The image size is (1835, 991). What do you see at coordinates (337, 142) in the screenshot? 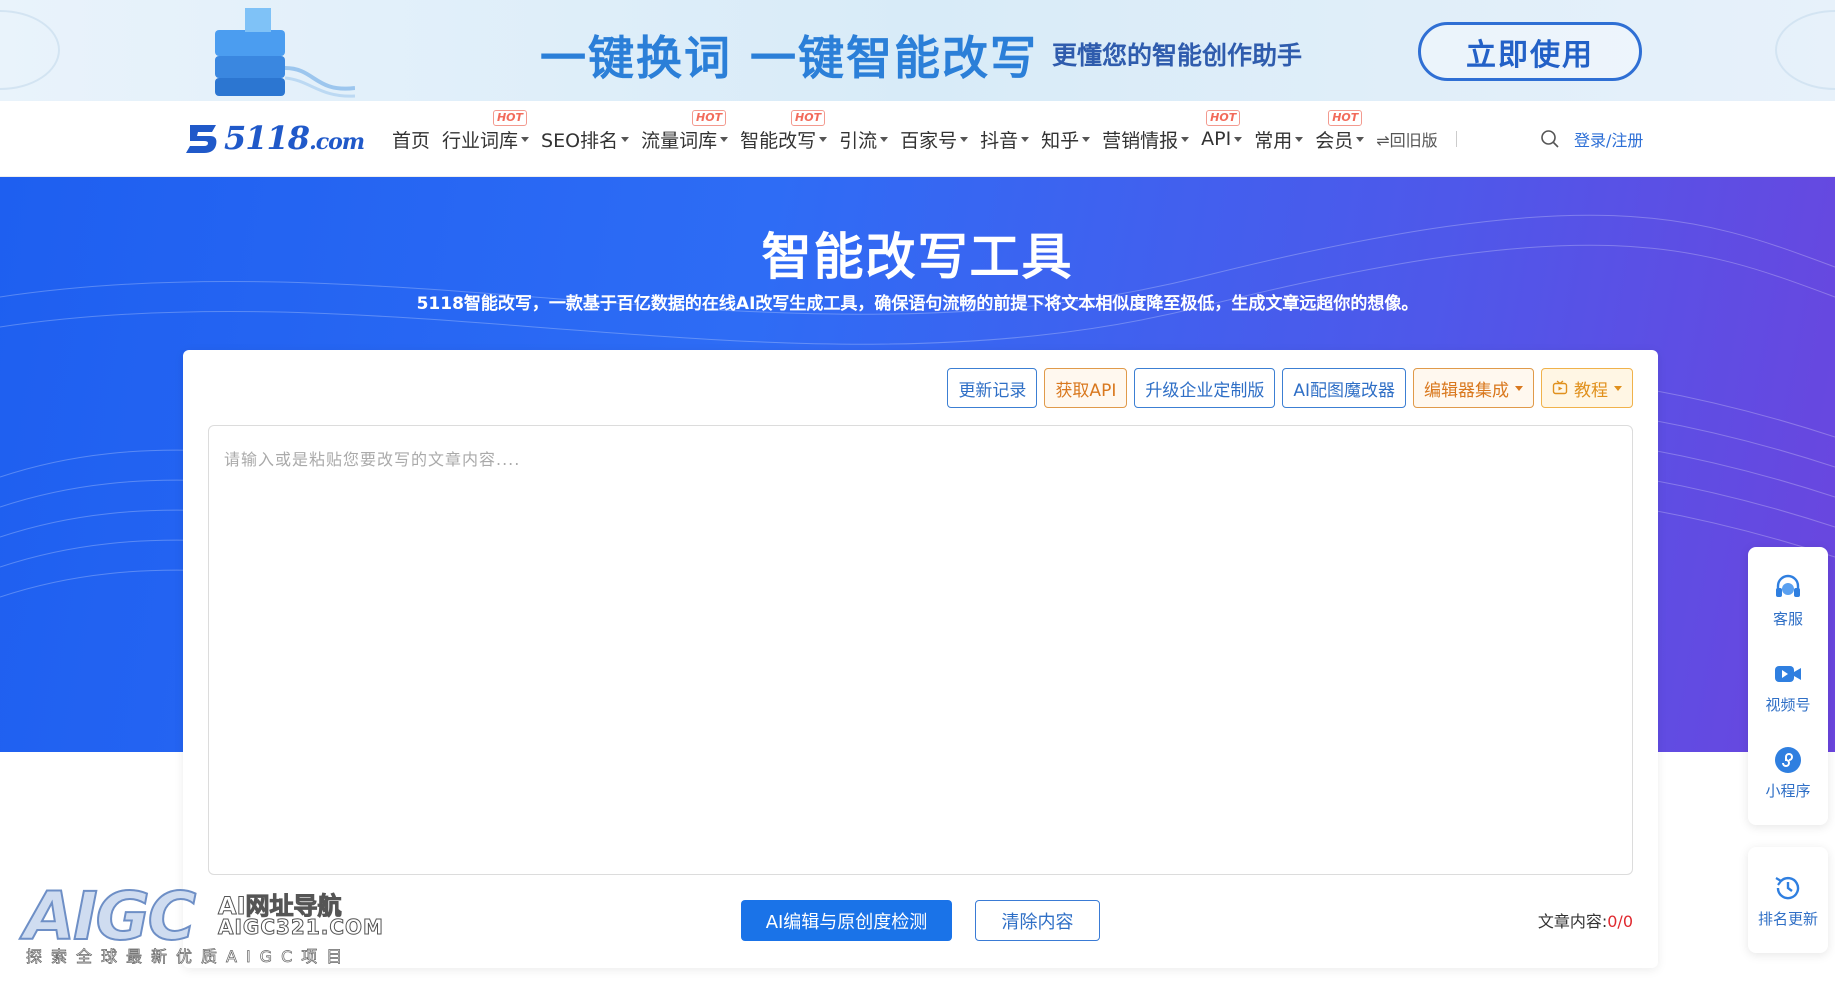
I see `logo-suffix: .com` at bounding box center [337, 142].